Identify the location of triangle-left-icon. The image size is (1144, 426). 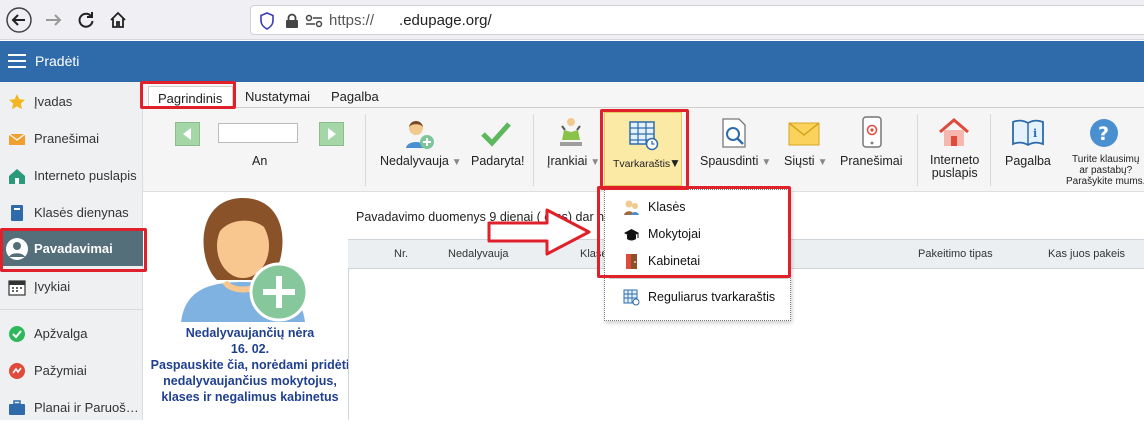
(187, 134).